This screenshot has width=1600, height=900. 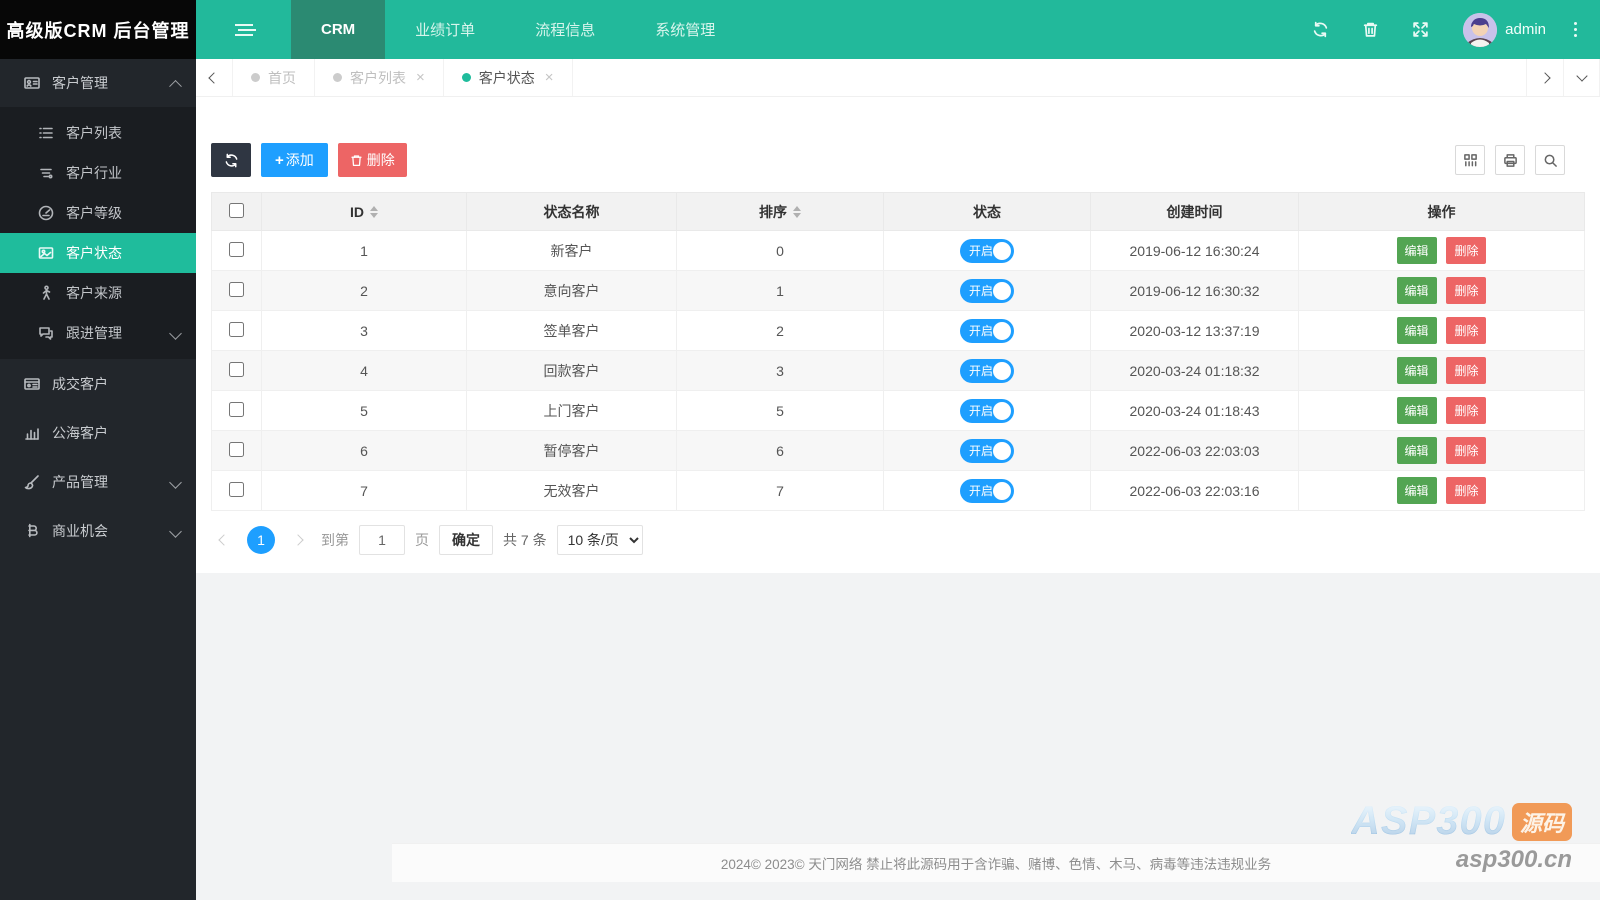 I want to click on refresh-icon, so click(x=1320, y=29).